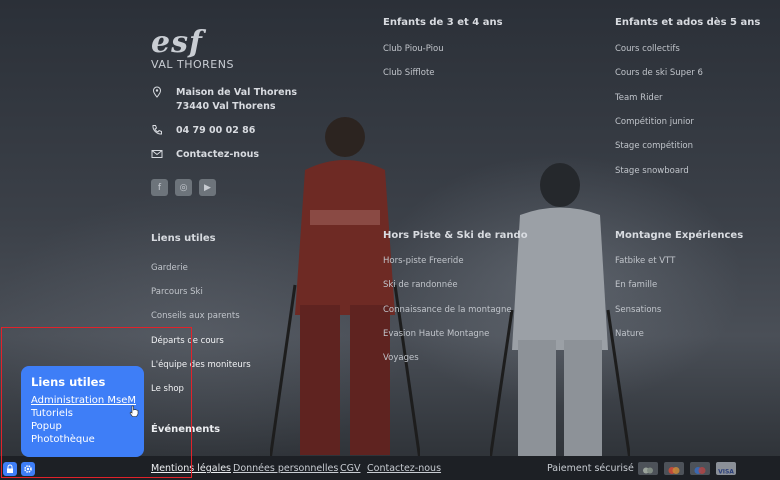 The width and height of the screenshot is (780, 480). I want to click on facebook-icon: f, so click(159, 187).